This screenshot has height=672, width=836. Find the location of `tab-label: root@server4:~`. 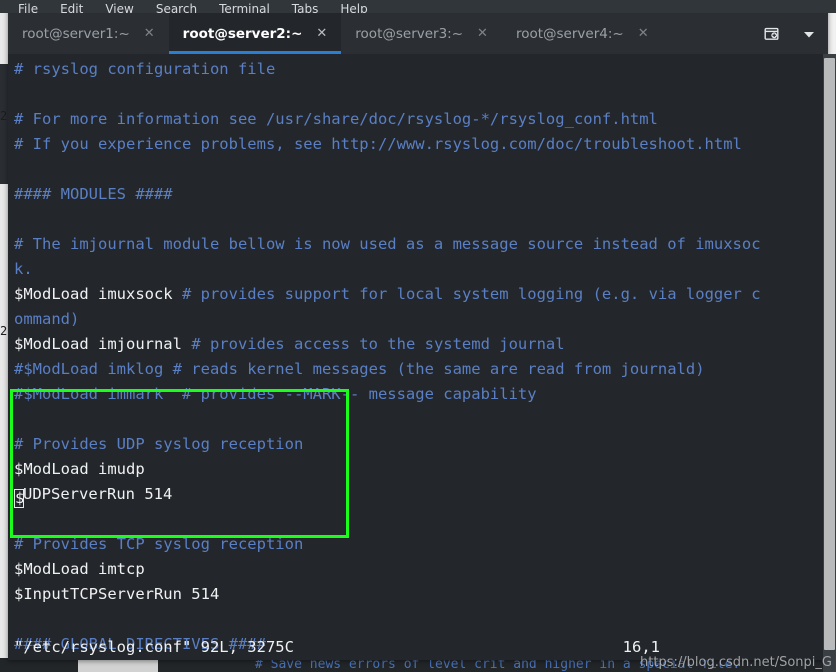

tab-label: root@server4:~ is located at coordinates (569, 33).